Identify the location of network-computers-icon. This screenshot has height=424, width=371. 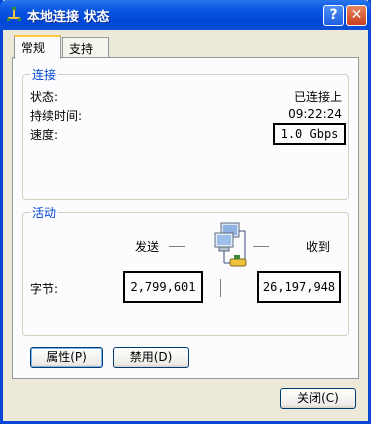
(230, 244).